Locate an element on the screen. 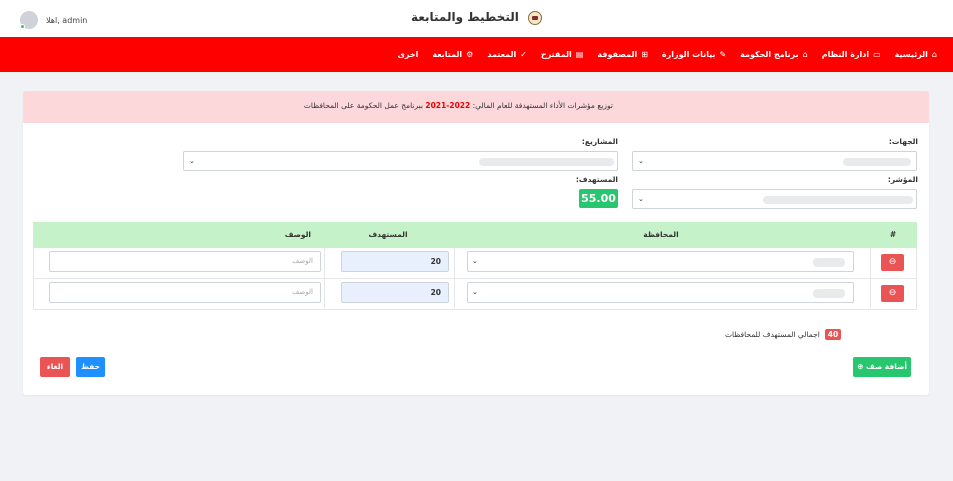 This screenshot has width=953, height=481. add-row-label: أضافة صف is located at coordinates (886, 366).